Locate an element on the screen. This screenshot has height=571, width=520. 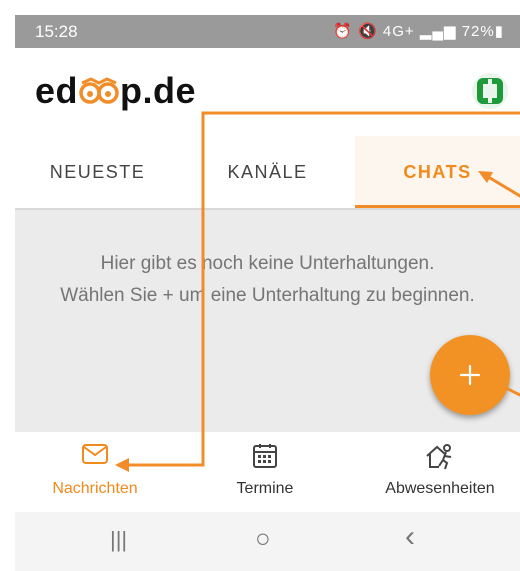
nav-nachrichten: Nachrichten is located at coordinates (95, 472).